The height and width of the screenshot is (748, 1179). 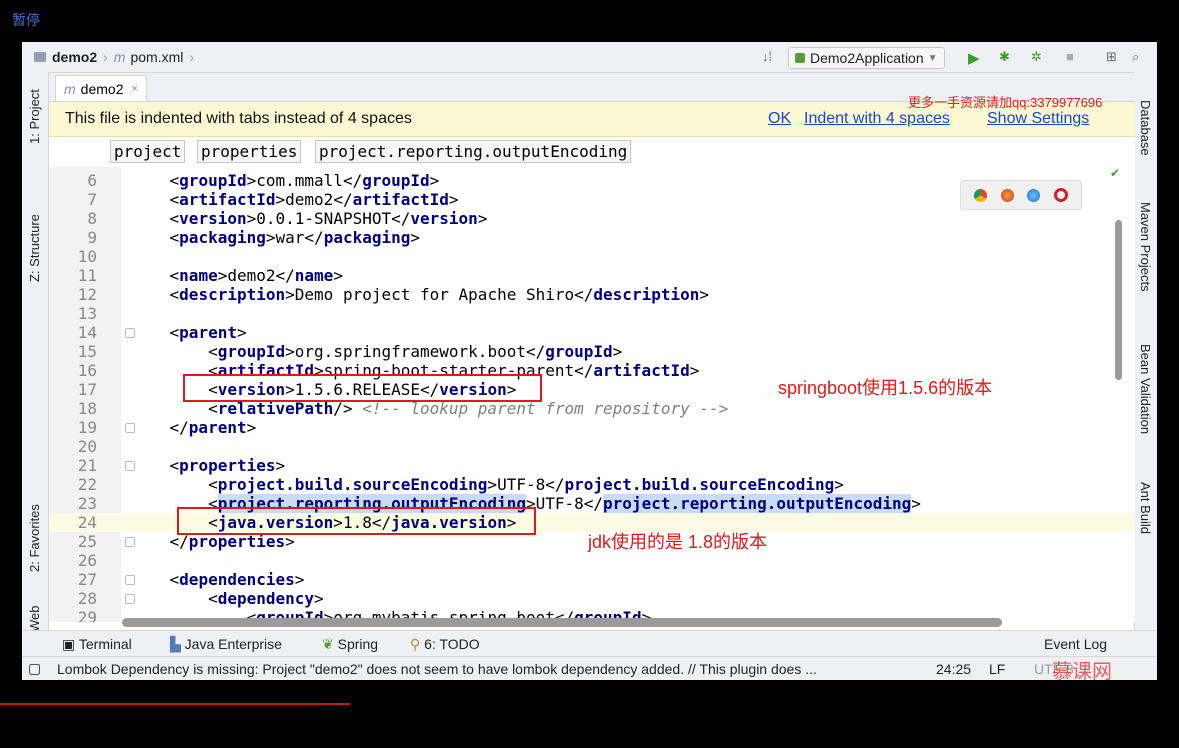 I want to click on stop-icon: ■, so click(x=1070, y=56).